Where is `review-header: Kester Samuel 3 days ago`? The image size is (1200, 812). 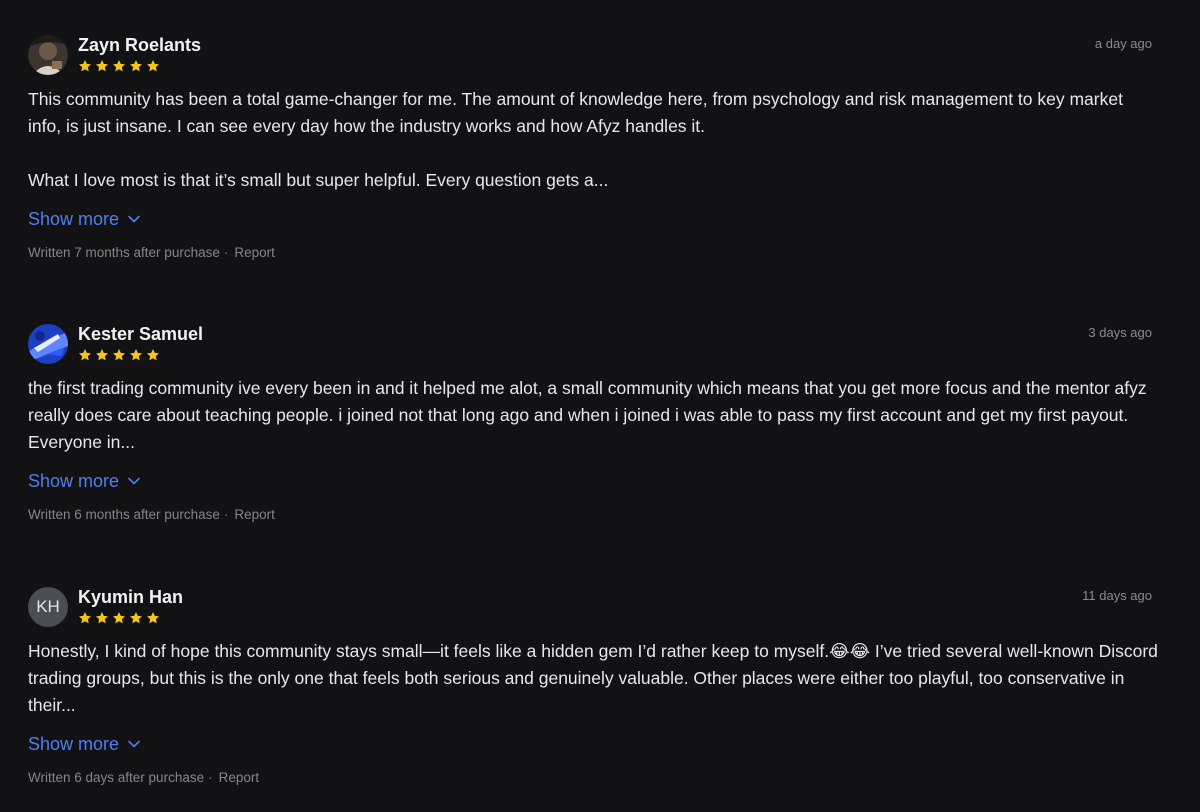 review-header: Kester Samuel 3 days ago is located at coordinates (590, 345).